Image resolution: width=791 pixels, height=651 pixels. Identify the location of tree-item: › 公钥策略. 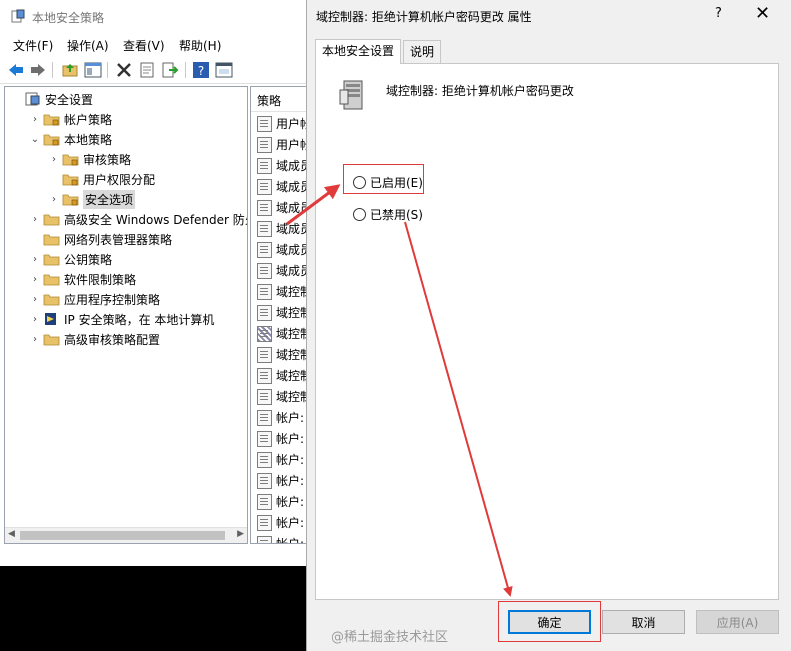
(70, 259).